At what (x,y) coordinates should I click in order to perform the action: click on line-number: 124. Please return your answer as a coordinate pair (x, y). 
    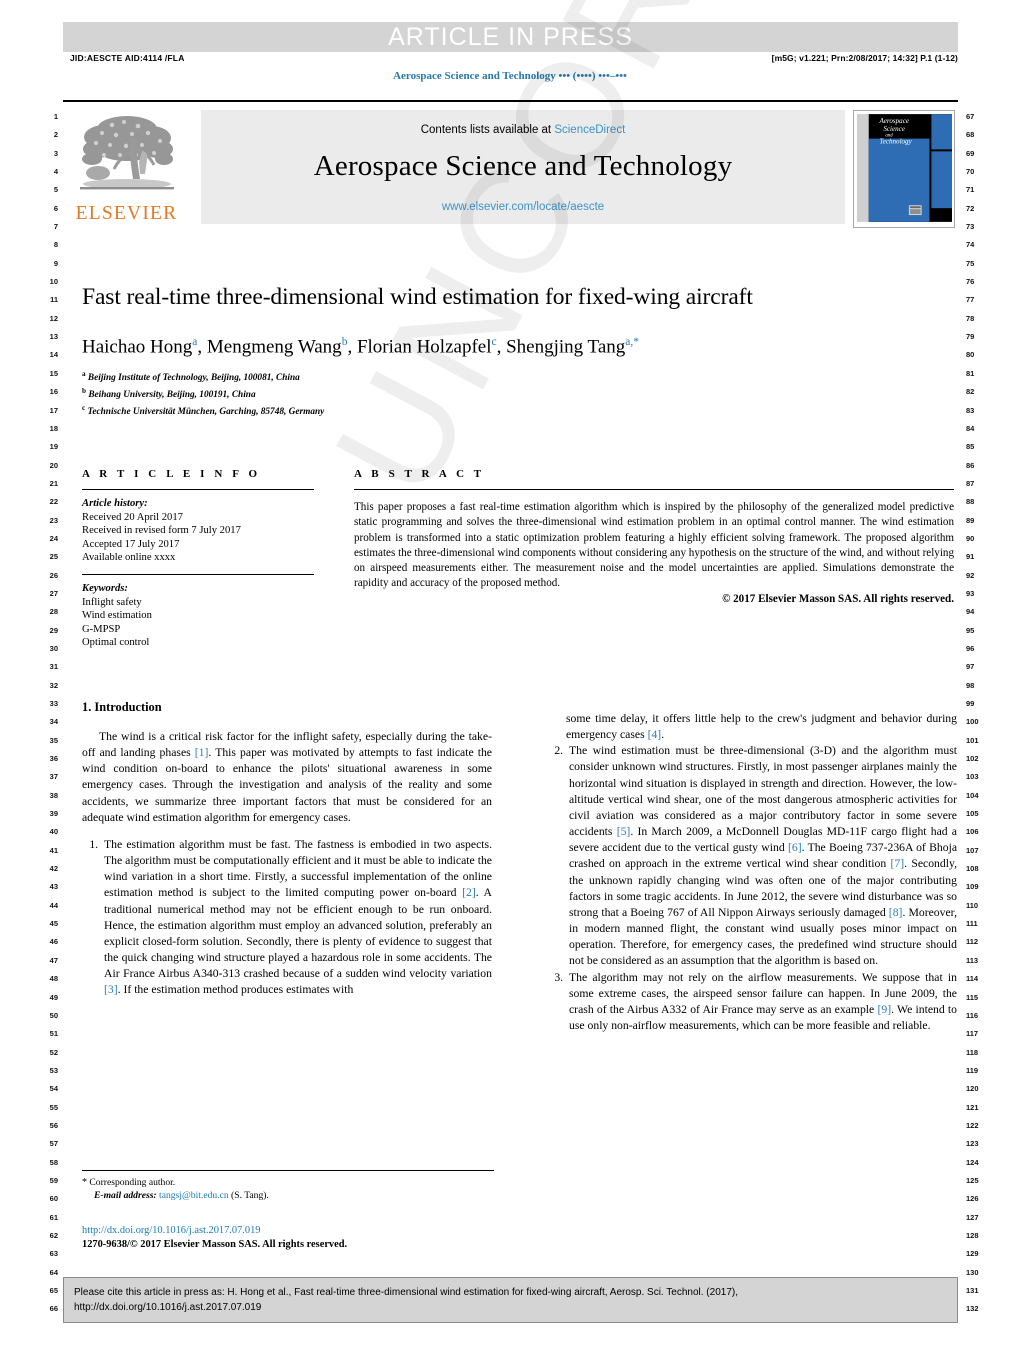
    Looking at the image, I should click on (972, 1162).